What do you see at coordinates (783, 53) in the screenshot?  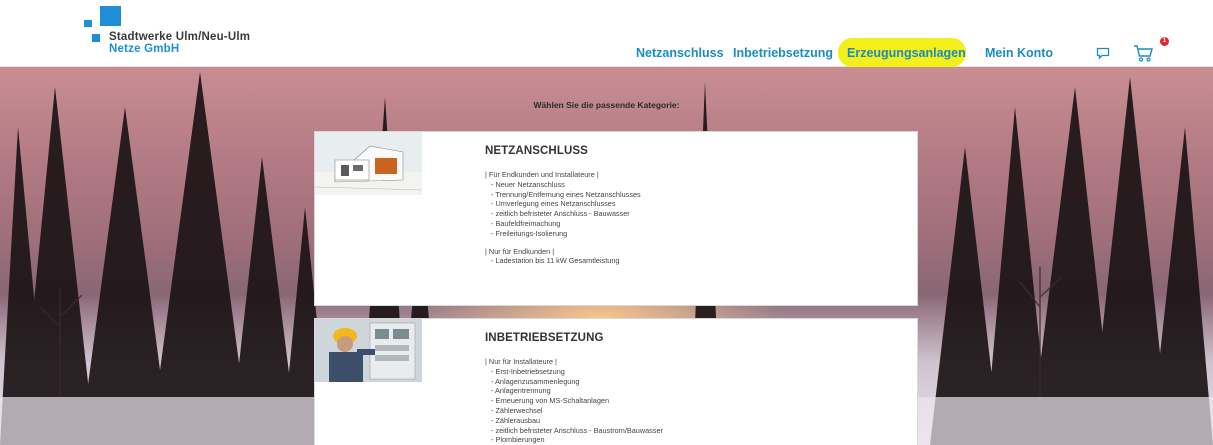 I see `nav-item-inbetriebsetzung: Inbetriebsetzung` at bounding box center [783, 53].